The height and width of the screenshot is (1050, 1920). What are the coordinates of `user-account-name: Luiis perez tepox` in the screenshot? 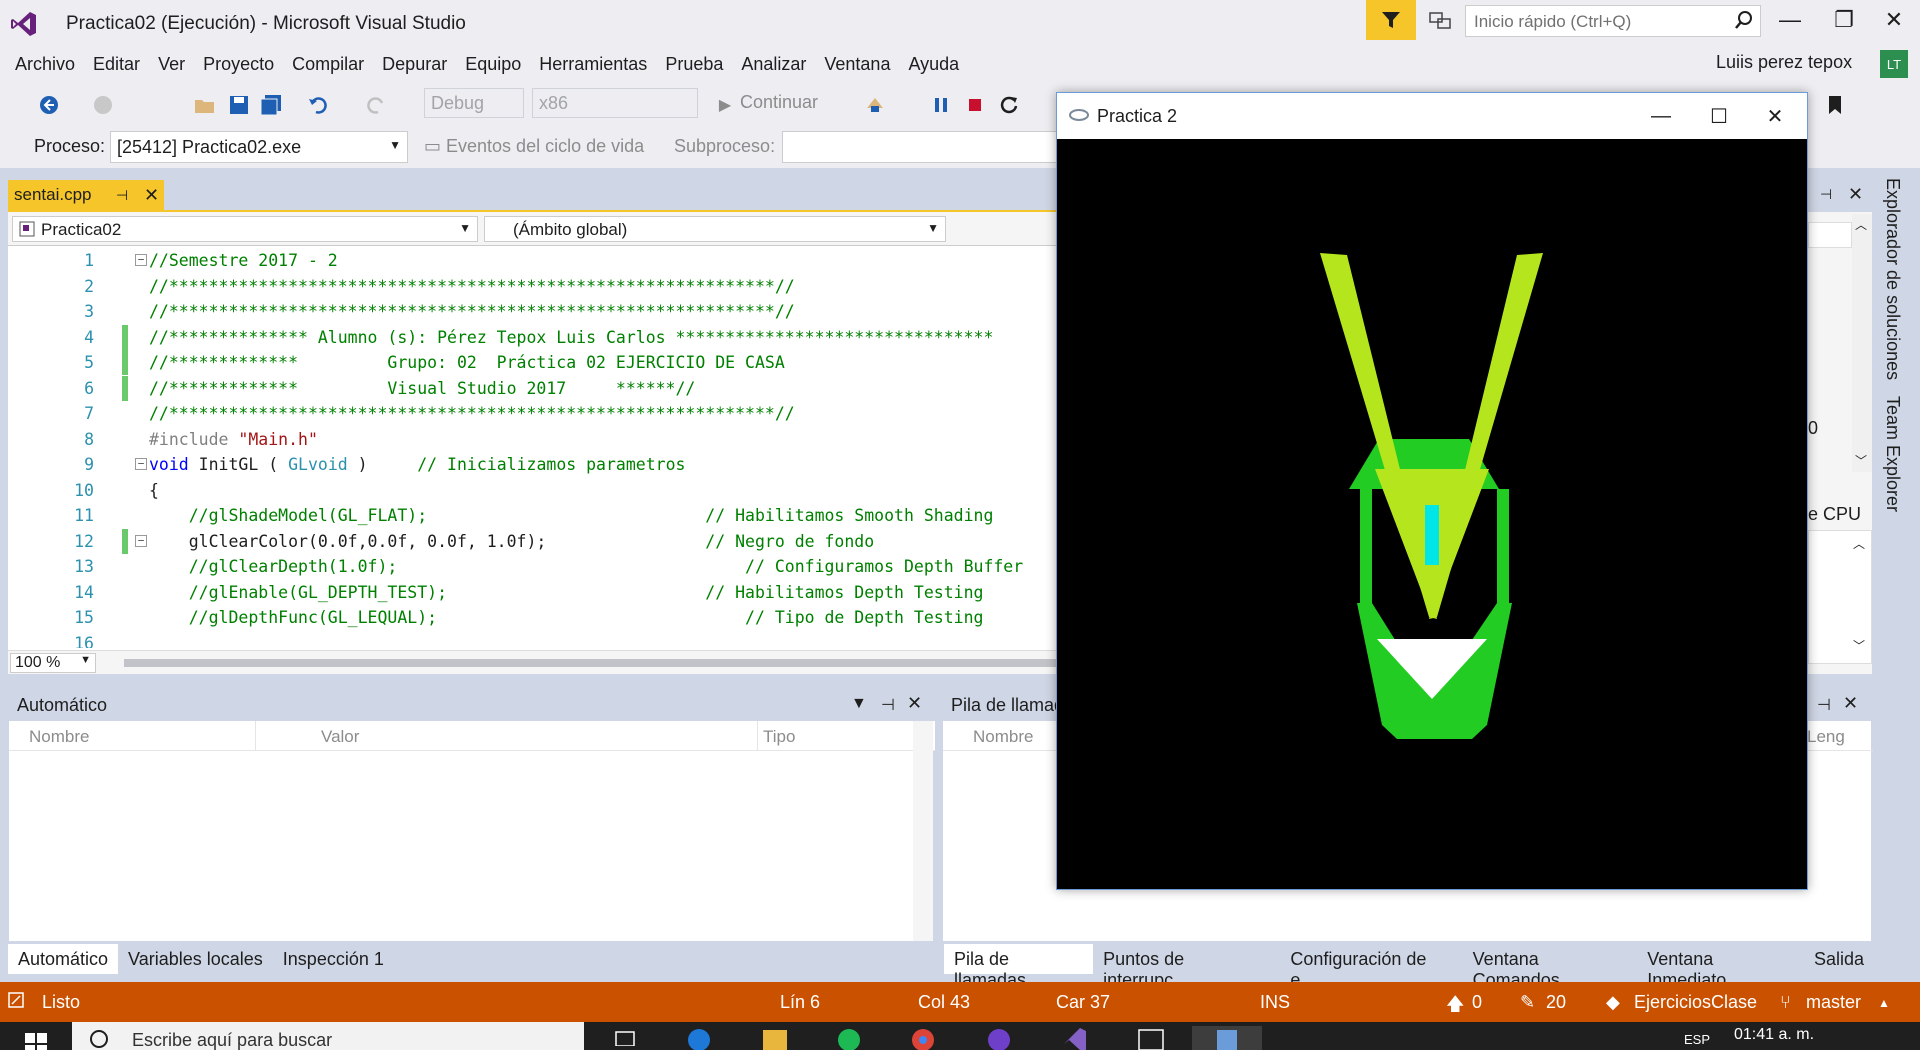 It's located at (1784, 62).